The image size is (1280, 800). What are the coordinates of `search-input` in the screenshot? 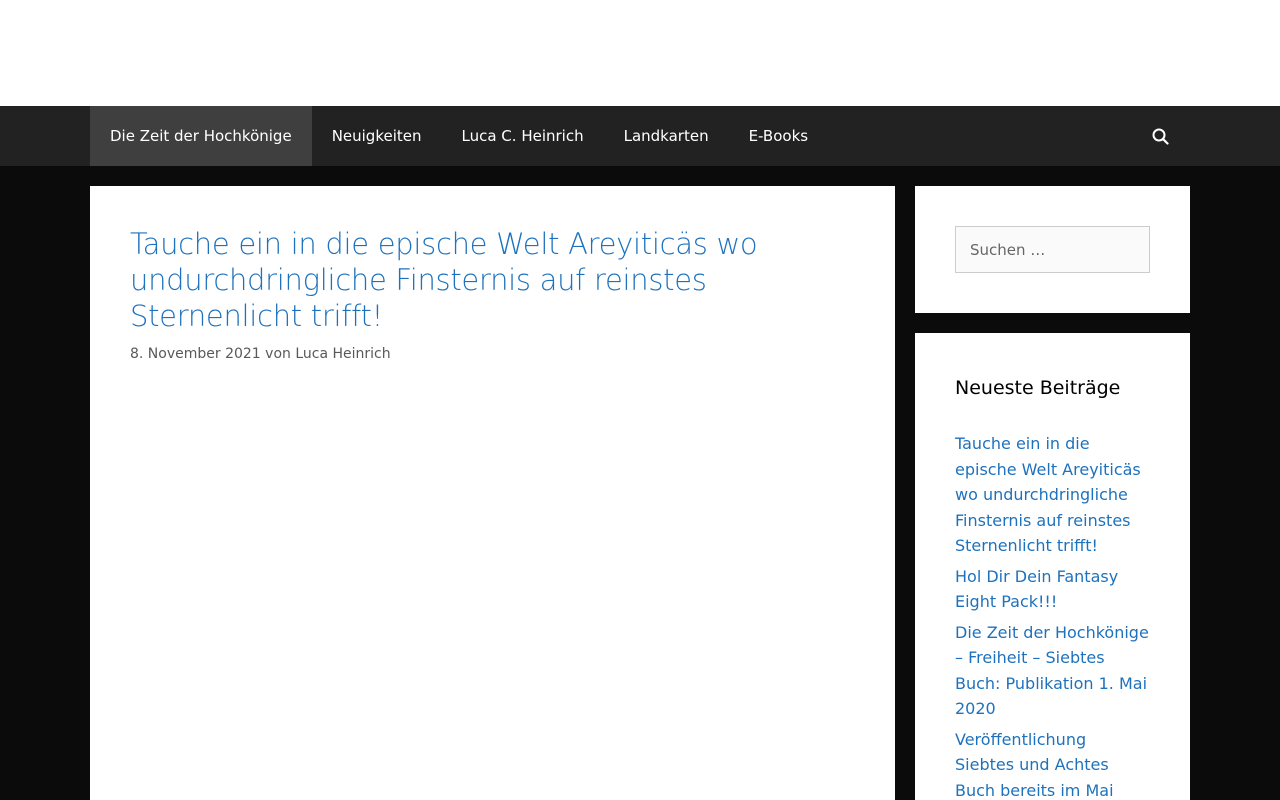 It's located at (1052, 249).